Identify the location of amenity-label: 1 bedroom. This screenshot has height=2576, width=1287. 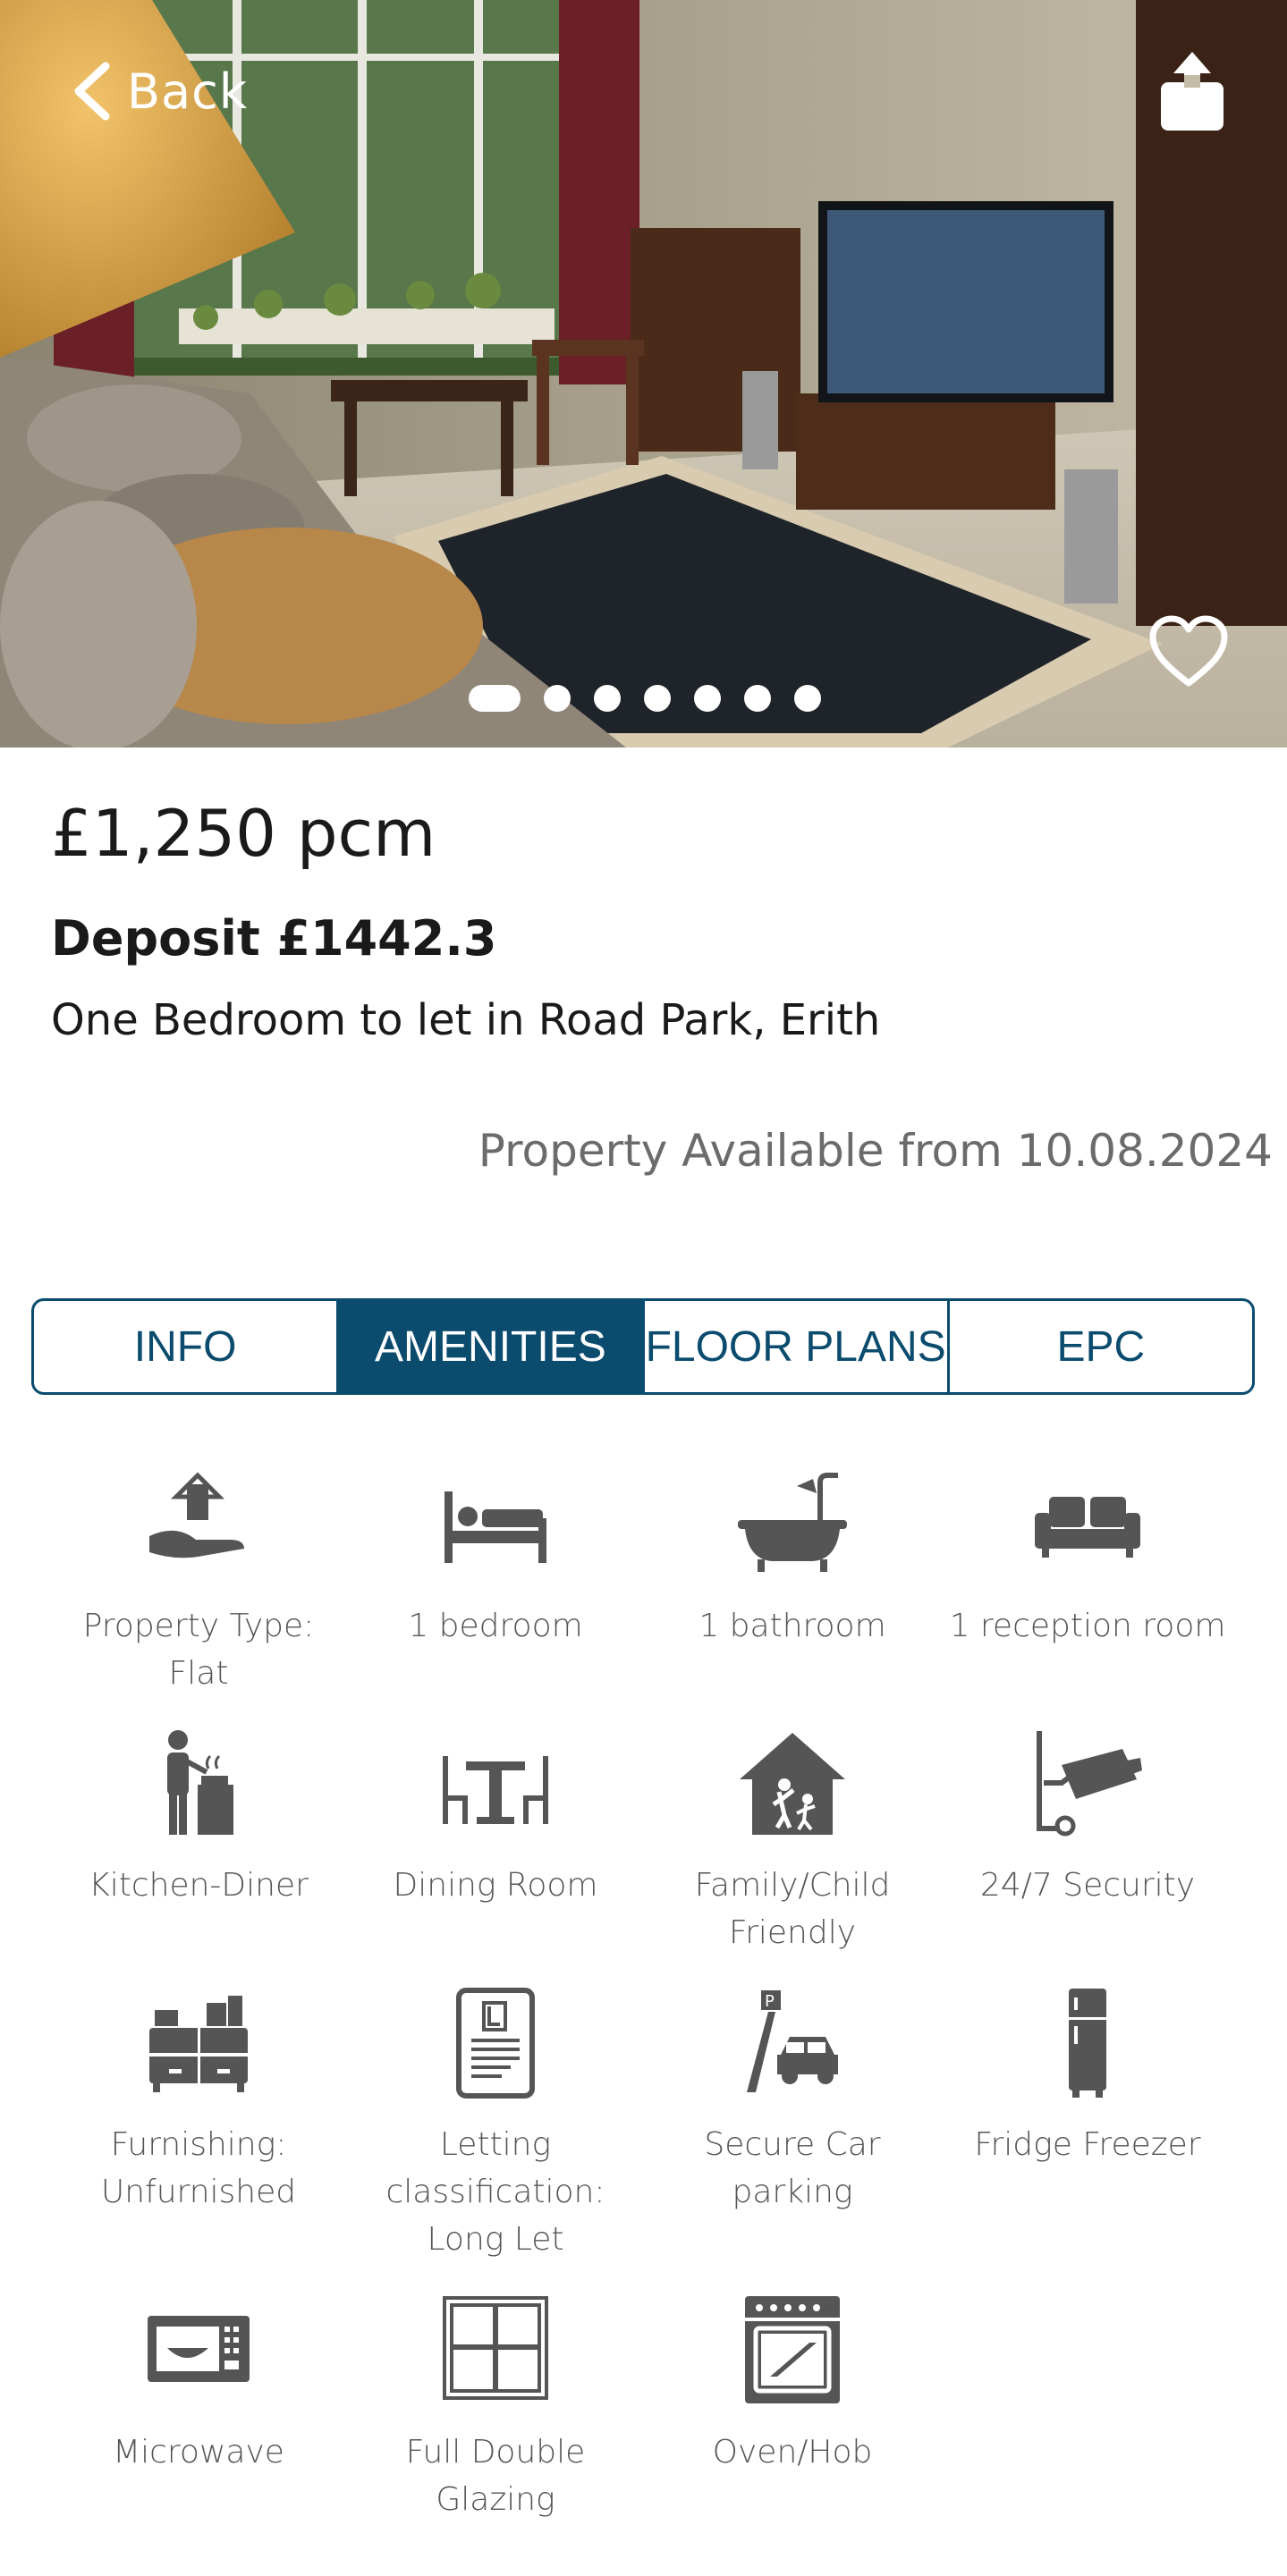
(496, 1626).